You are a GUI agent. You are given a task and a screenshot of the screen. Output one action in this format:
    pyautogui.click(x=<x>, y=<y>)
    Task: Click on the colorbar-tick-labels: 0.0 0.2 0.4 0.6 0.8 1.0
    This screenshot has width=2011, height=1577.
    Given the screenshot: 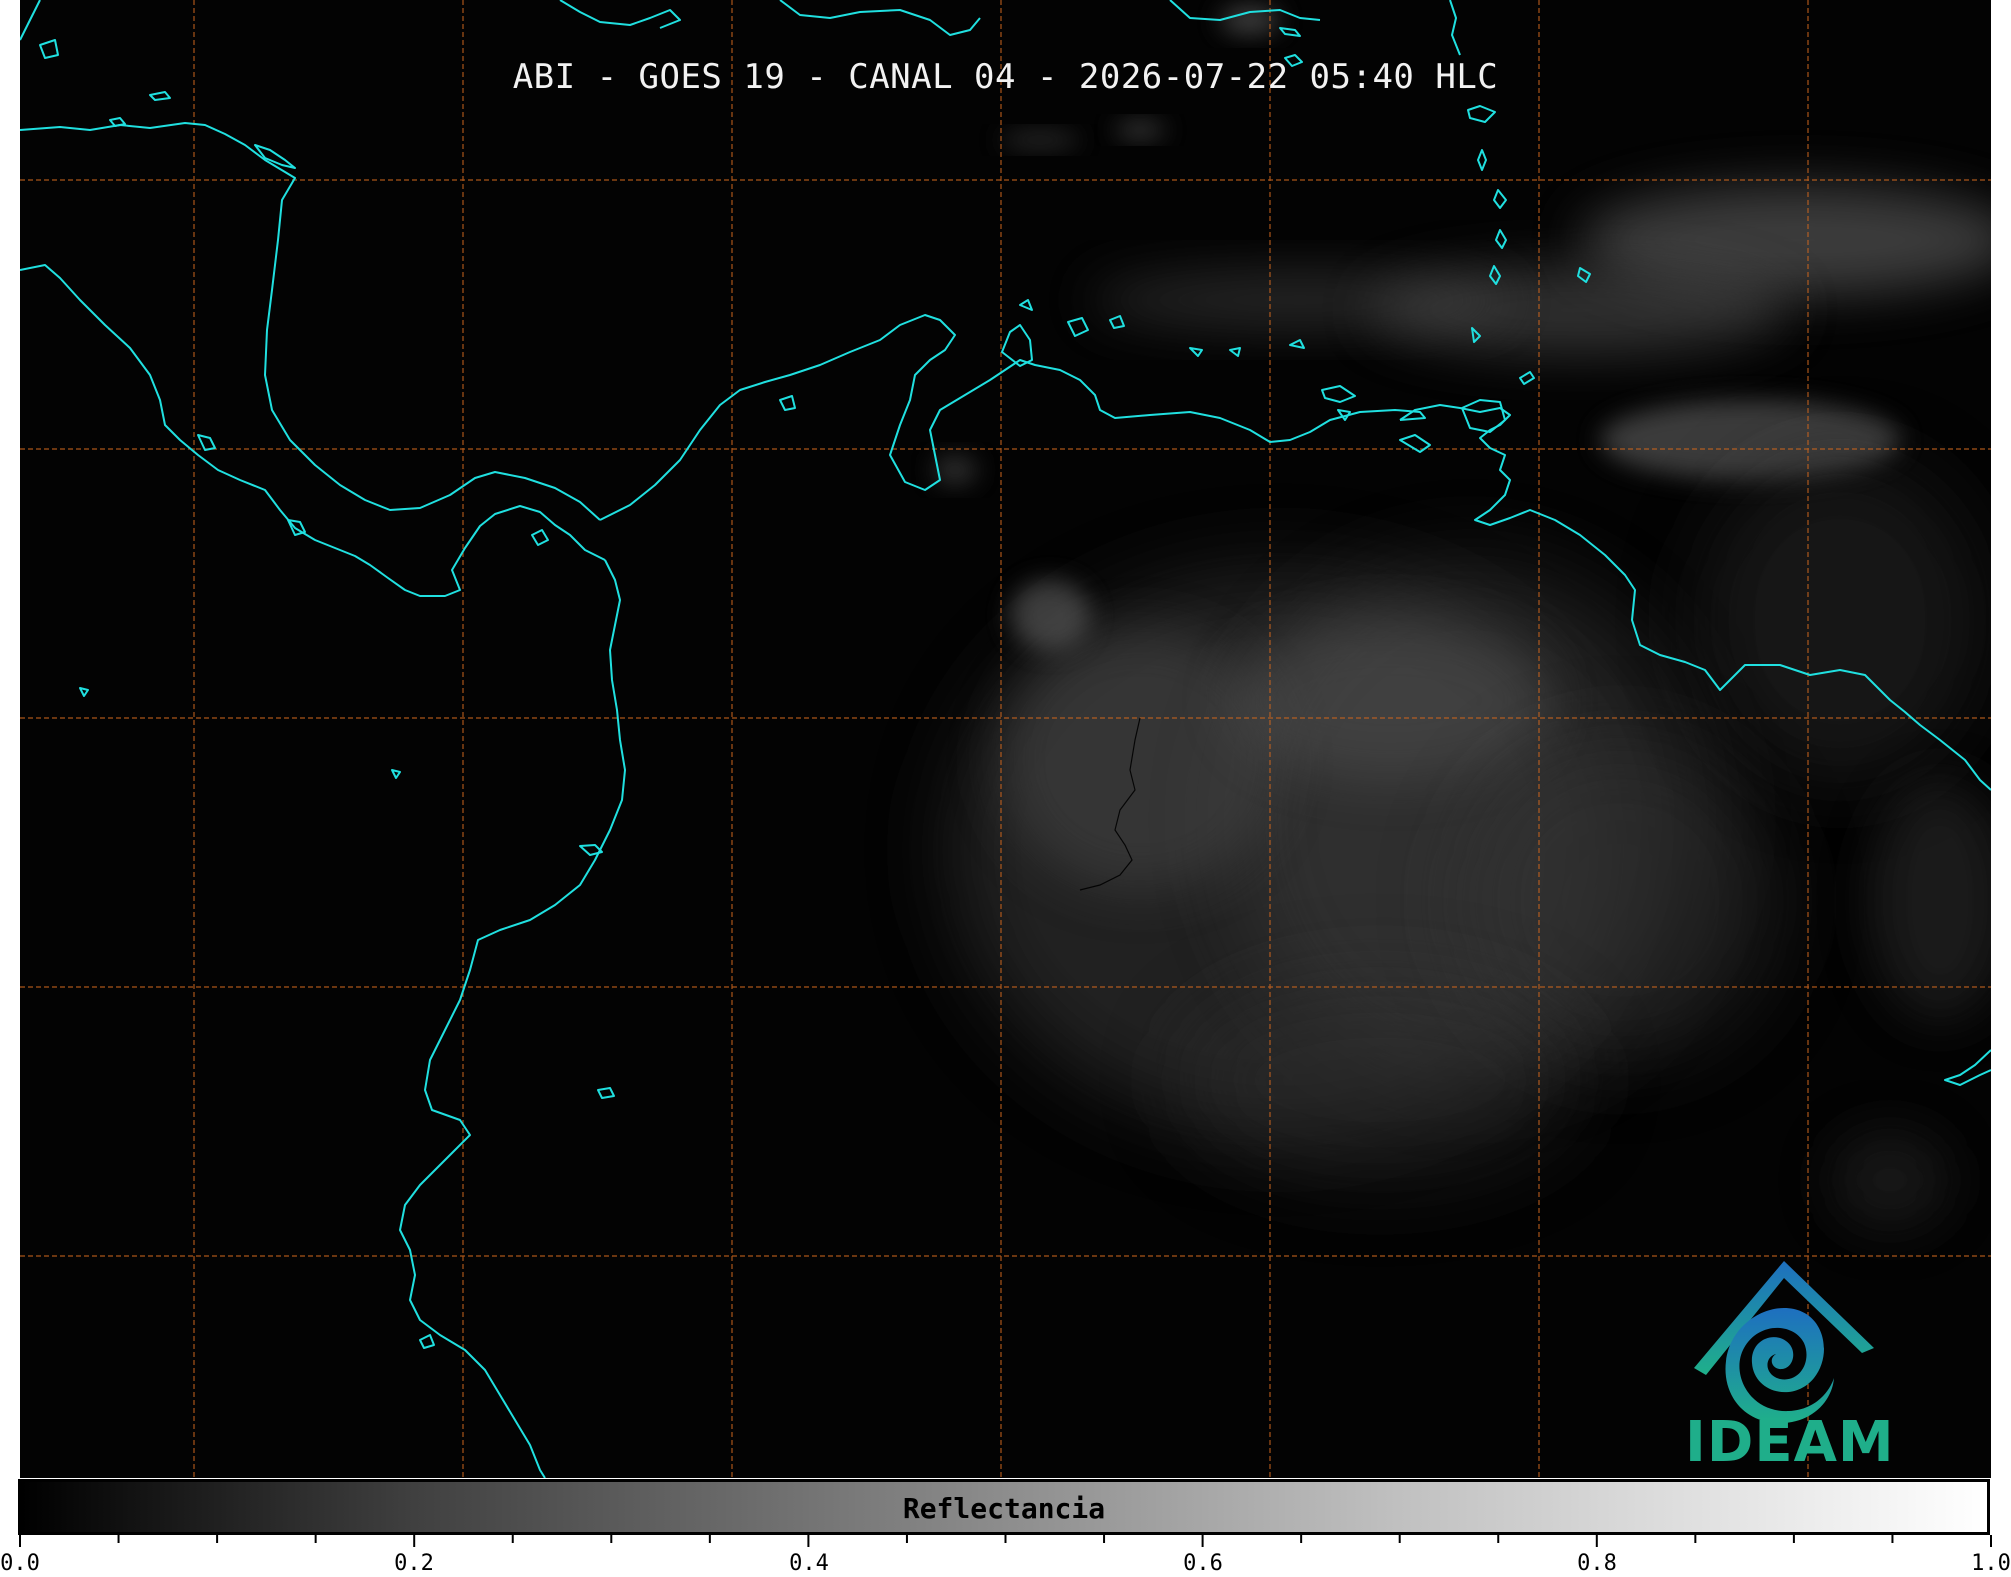 What is the action you would take?
    pyautogui.click(x=1005, y=1556)
    